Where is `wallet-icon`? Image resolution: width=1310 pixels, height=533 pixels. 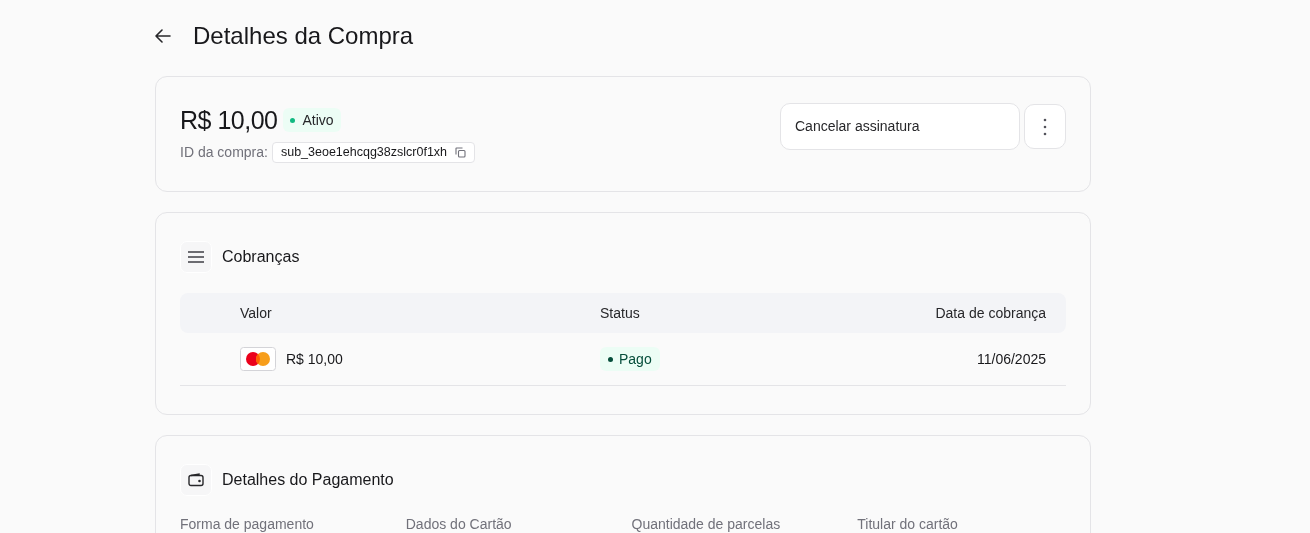 wallet-icon is located at coordinates (196, 480).